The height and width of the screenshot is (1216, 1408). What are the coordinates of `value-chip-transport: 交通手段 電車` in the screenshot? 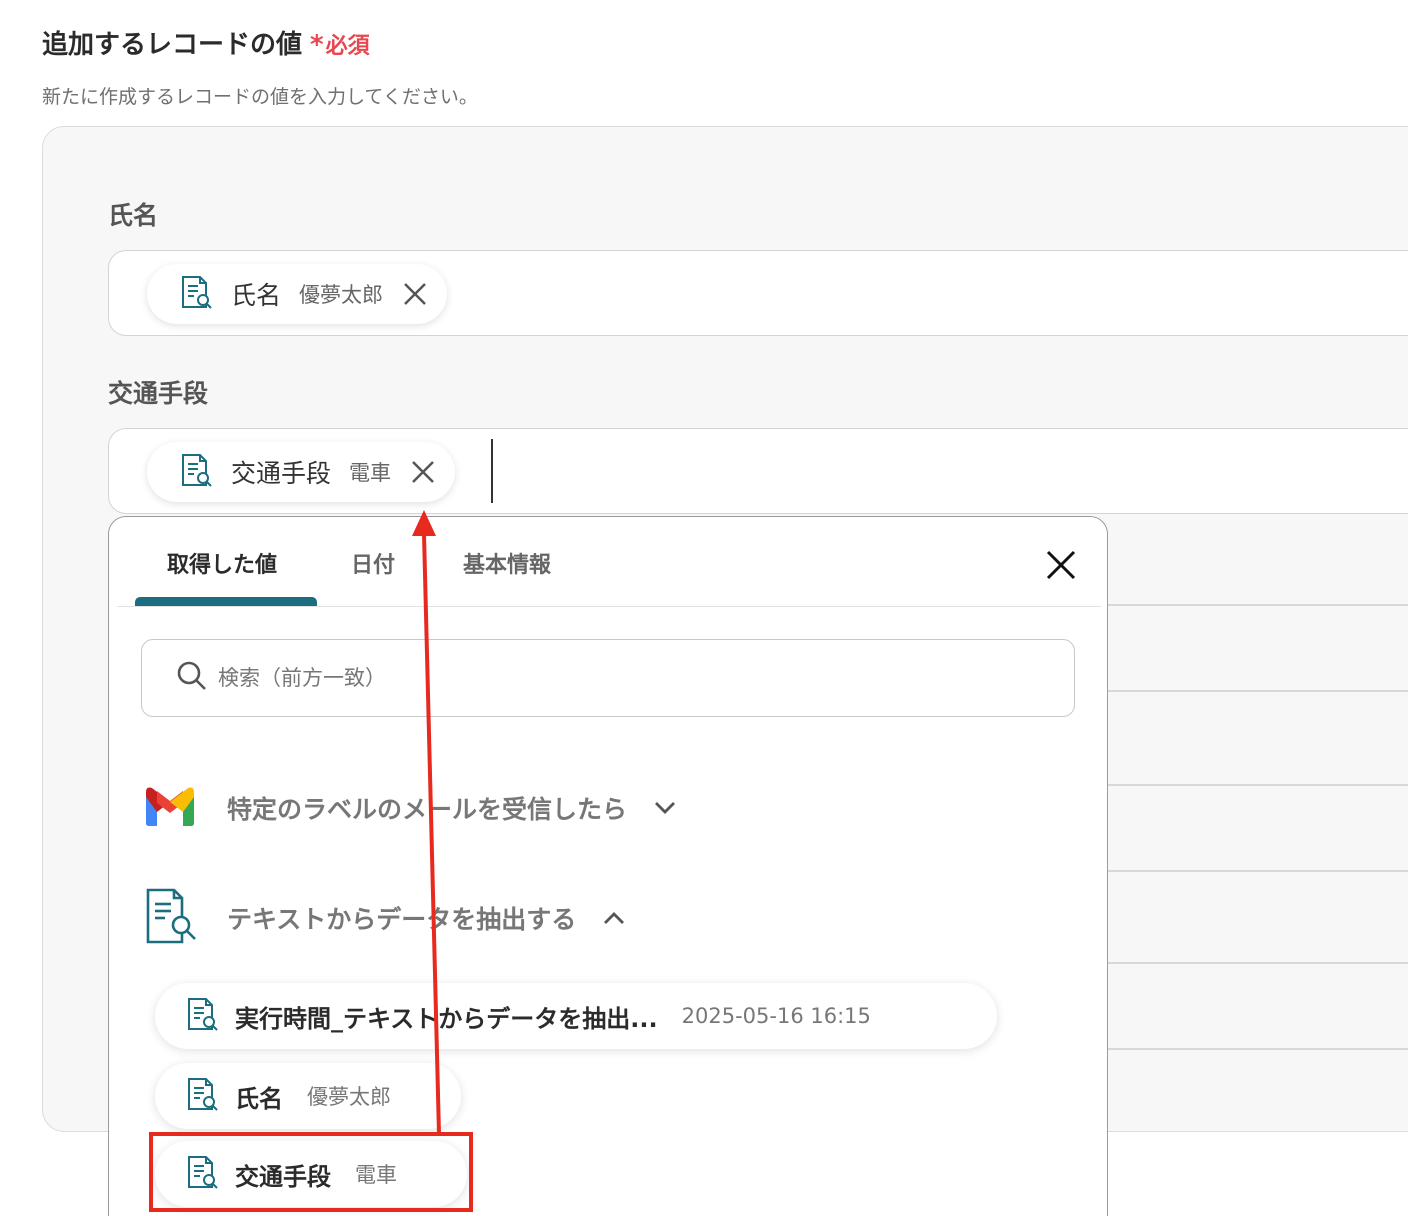 It's located at (301, 472).